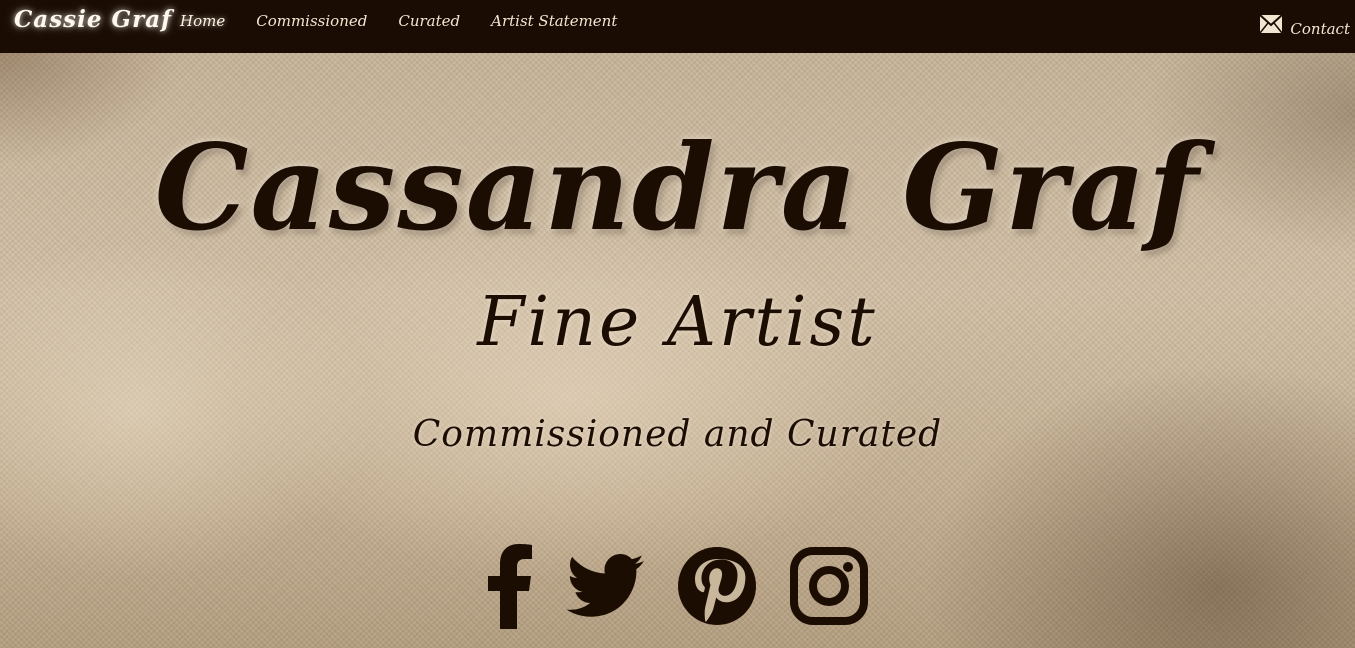  Describe the element at coordinates (93, 19) in the screenshot. I see `brand-logo: Cassie Graf` at that location.